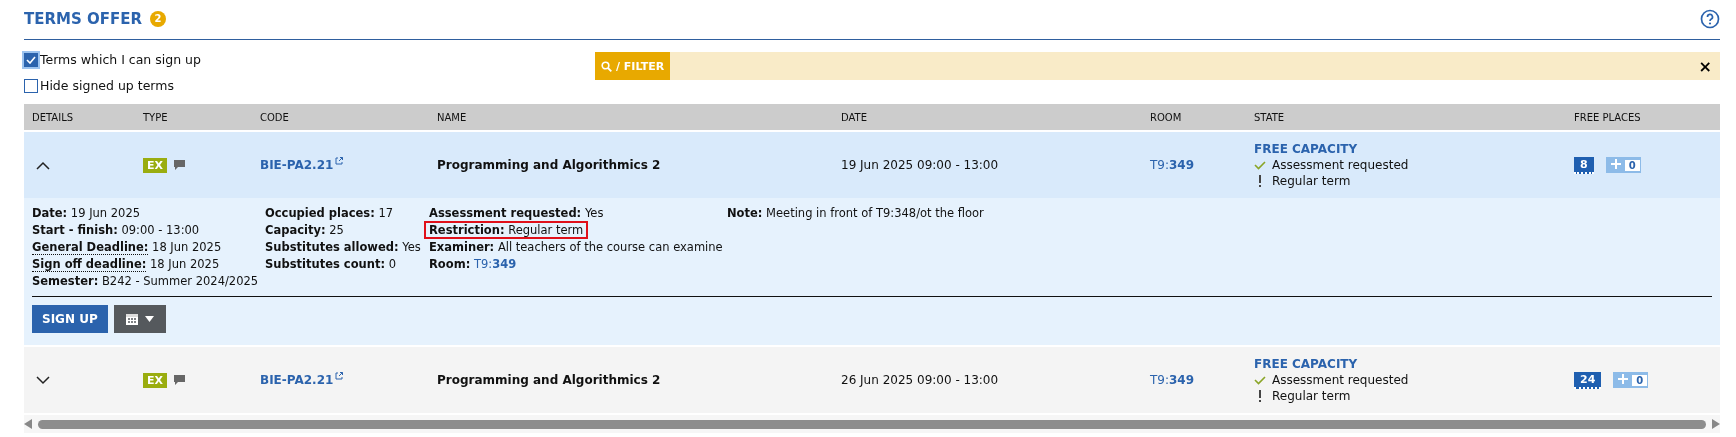 Image resolution: width=1736 pixels, height=437 pixels. What do you see at coordinates (506, 230) in the screenshot?
I see `detail-item: Restriction: Regular term` at bounding box center [506, 230].